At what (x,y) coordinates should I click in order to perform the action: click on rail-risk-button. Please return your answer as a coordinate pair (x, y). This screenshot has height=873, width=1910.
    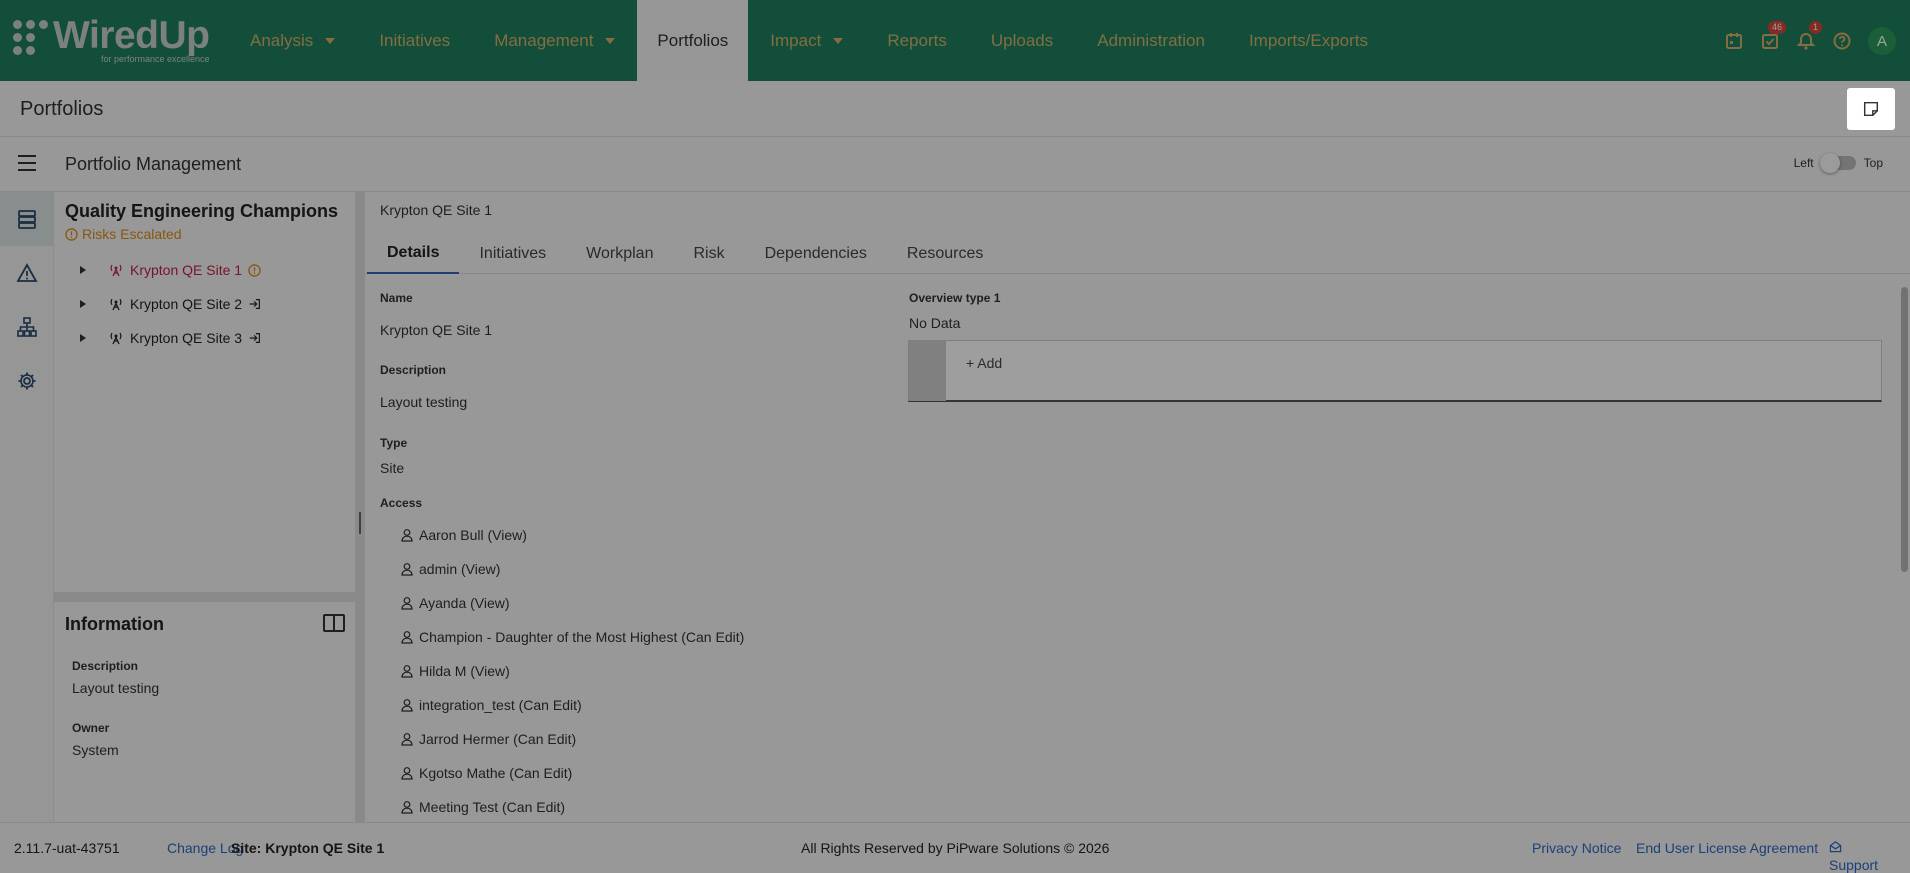
    Looking at the image, I should click on (27, 273).